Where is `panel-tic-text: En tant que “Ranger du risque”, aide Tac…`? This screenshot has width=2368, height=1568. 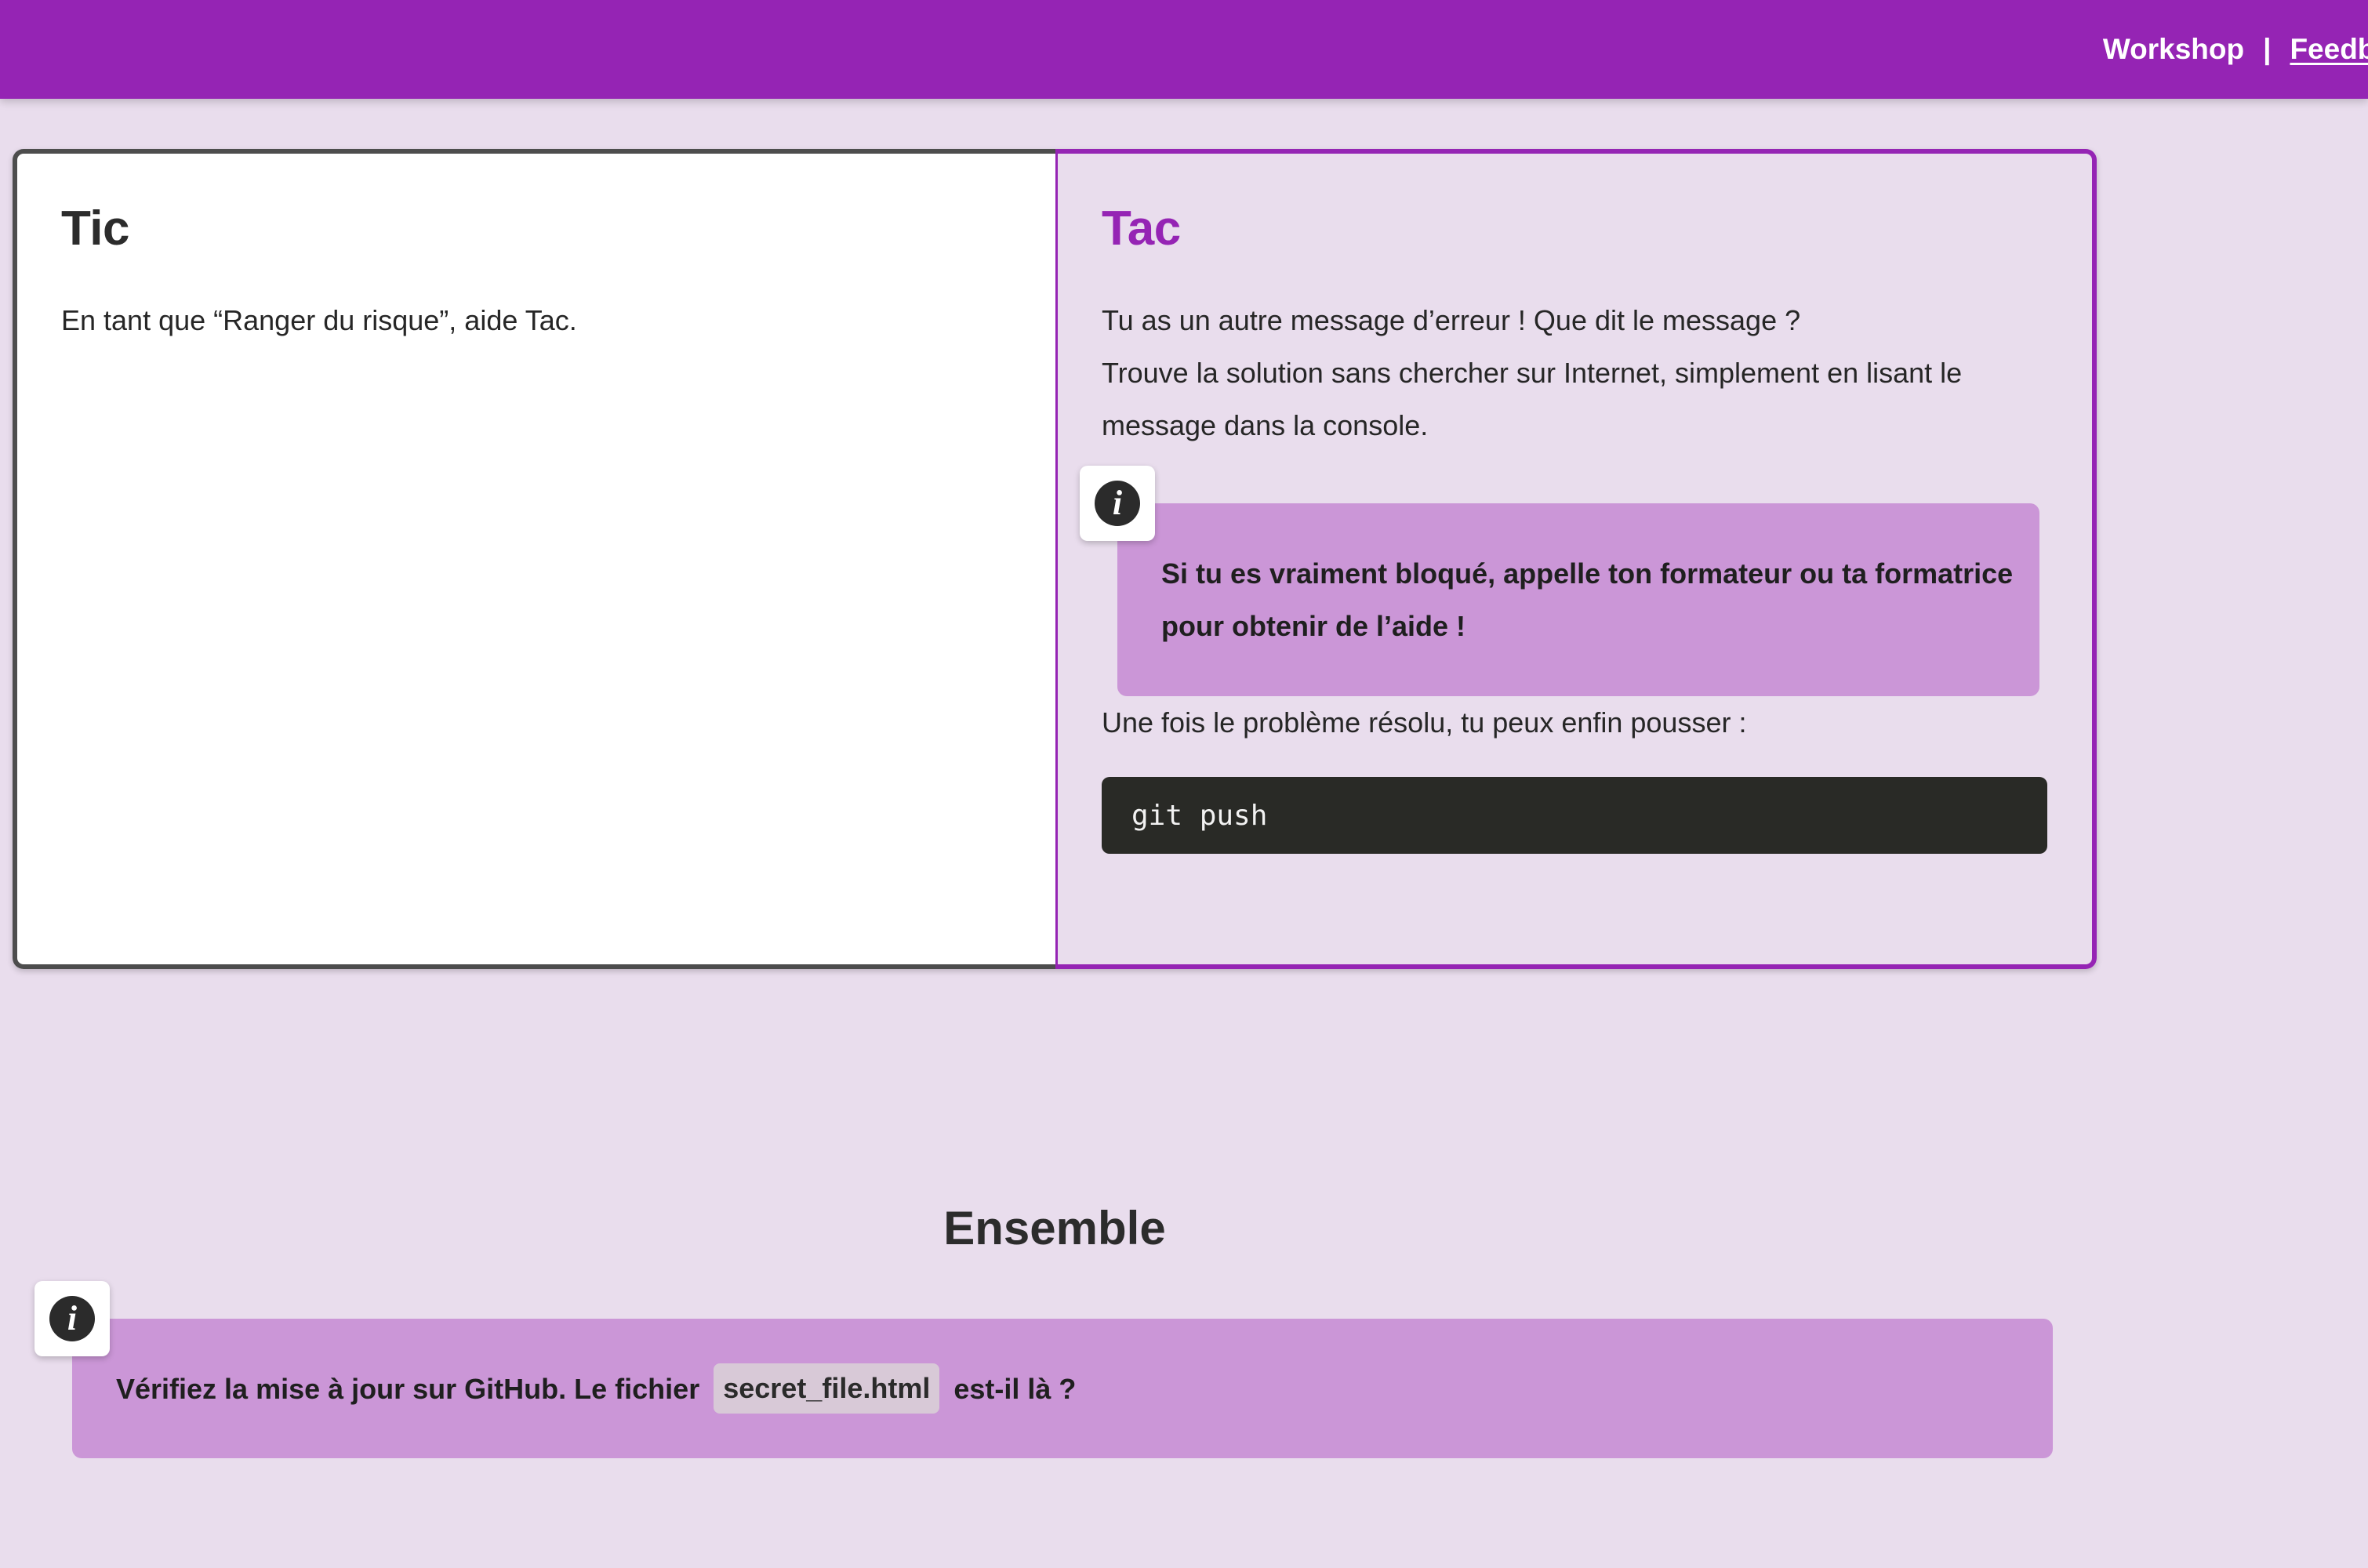 panel-tic-text: En tant que “Ranger du risque”, aide Tac… is located at coordinates (319, 320).